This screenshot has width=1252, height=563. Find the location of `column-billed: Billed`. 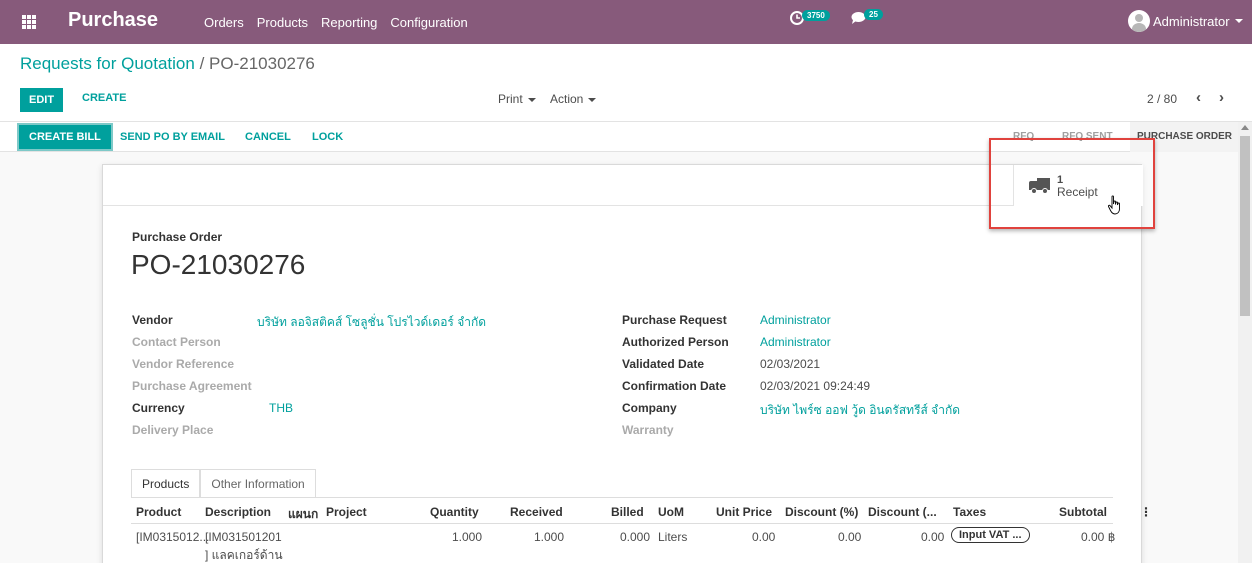

column-billed: Billed is located at coordinates (627, 512).